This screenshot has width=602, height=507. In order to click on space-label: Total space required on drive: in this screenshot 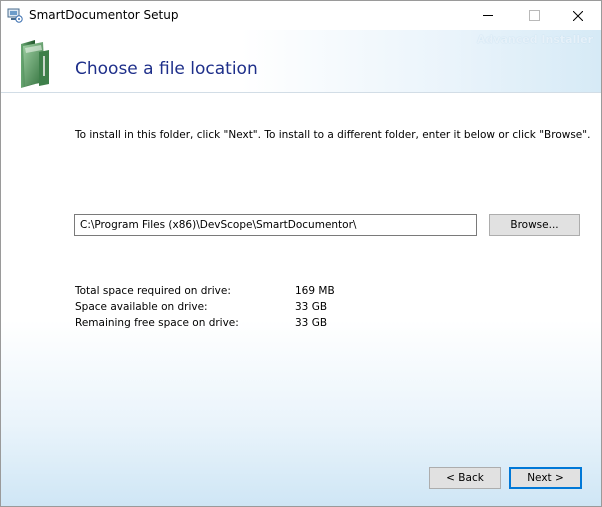, I will do `click(153, 291)`.